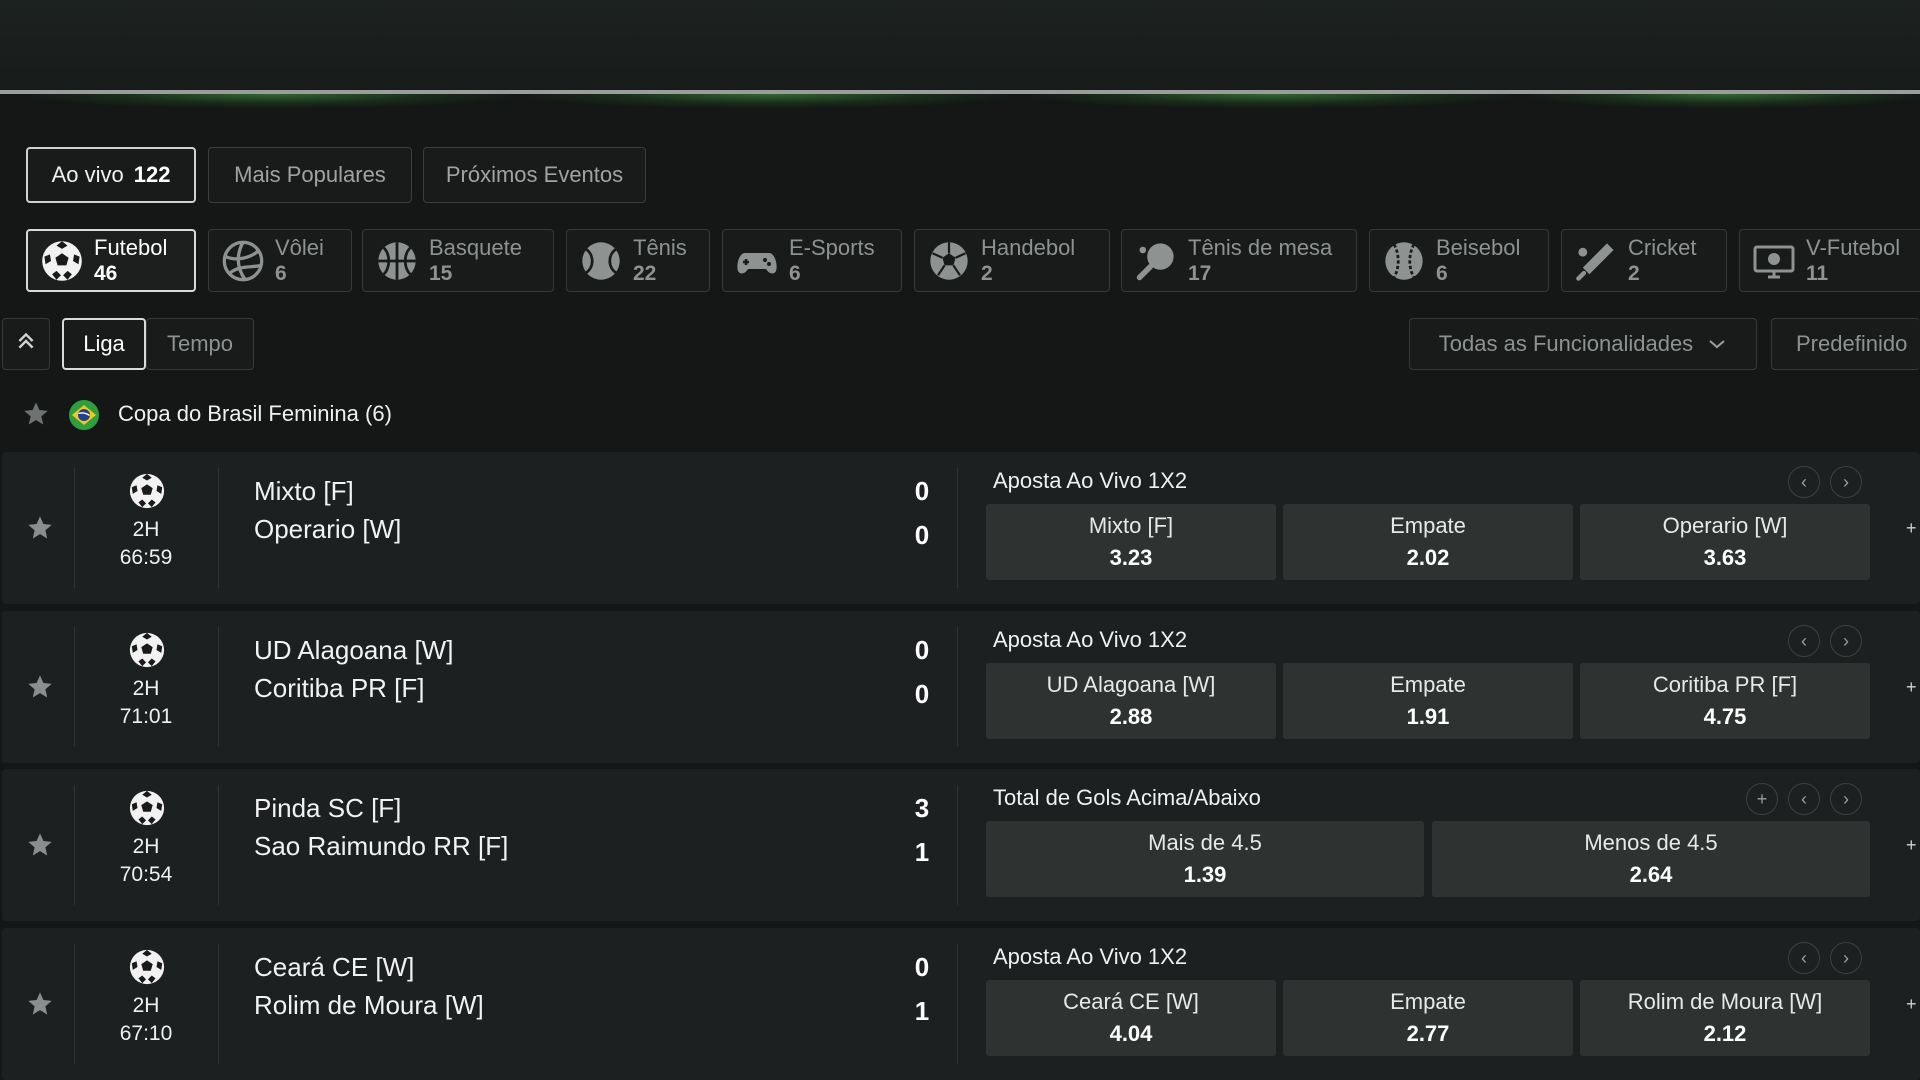 Image resolution: width=1920 pixels, height=1080 pixels. What do you see at coordinates (1583, 344) in the screenshot?
I see `features-dropdown: Todas as Funcionalidades` at bounding box center [1583, 344].